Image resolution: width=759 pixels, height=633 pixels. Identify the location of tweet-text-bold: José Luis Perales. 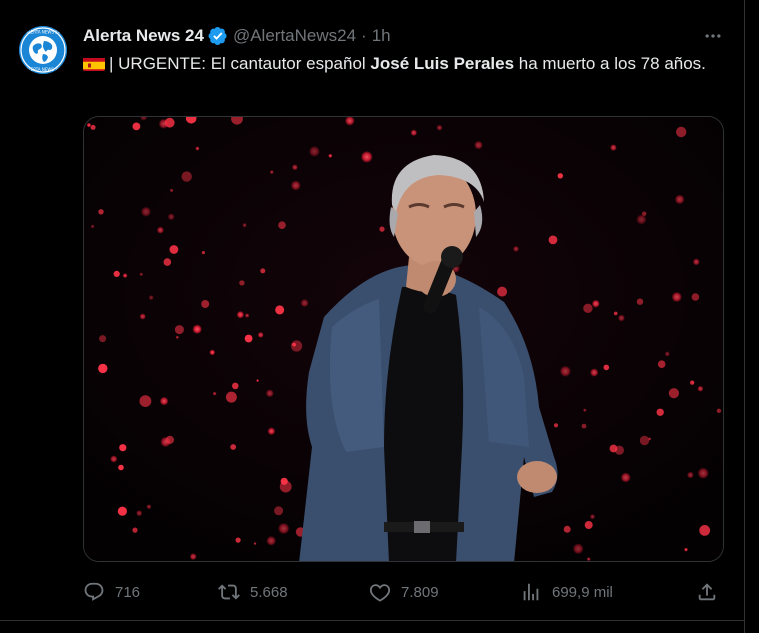
(442, 63).